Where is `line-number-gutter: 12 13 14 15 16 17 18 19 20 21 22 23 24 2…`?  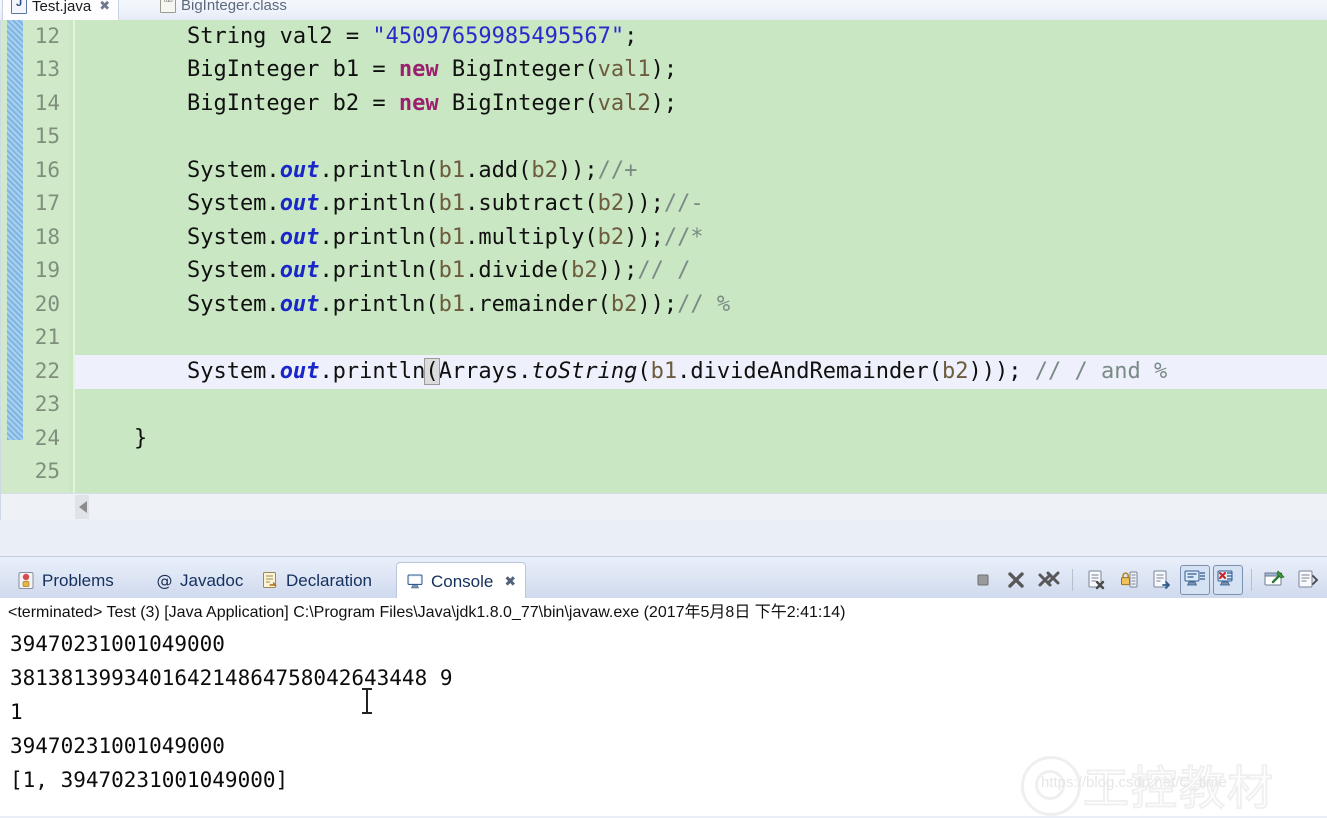
line-number-gutter: 12 13 14 15 16 17 18 19 20 21 22 23 24 2… is located at coordinates (35, 270).